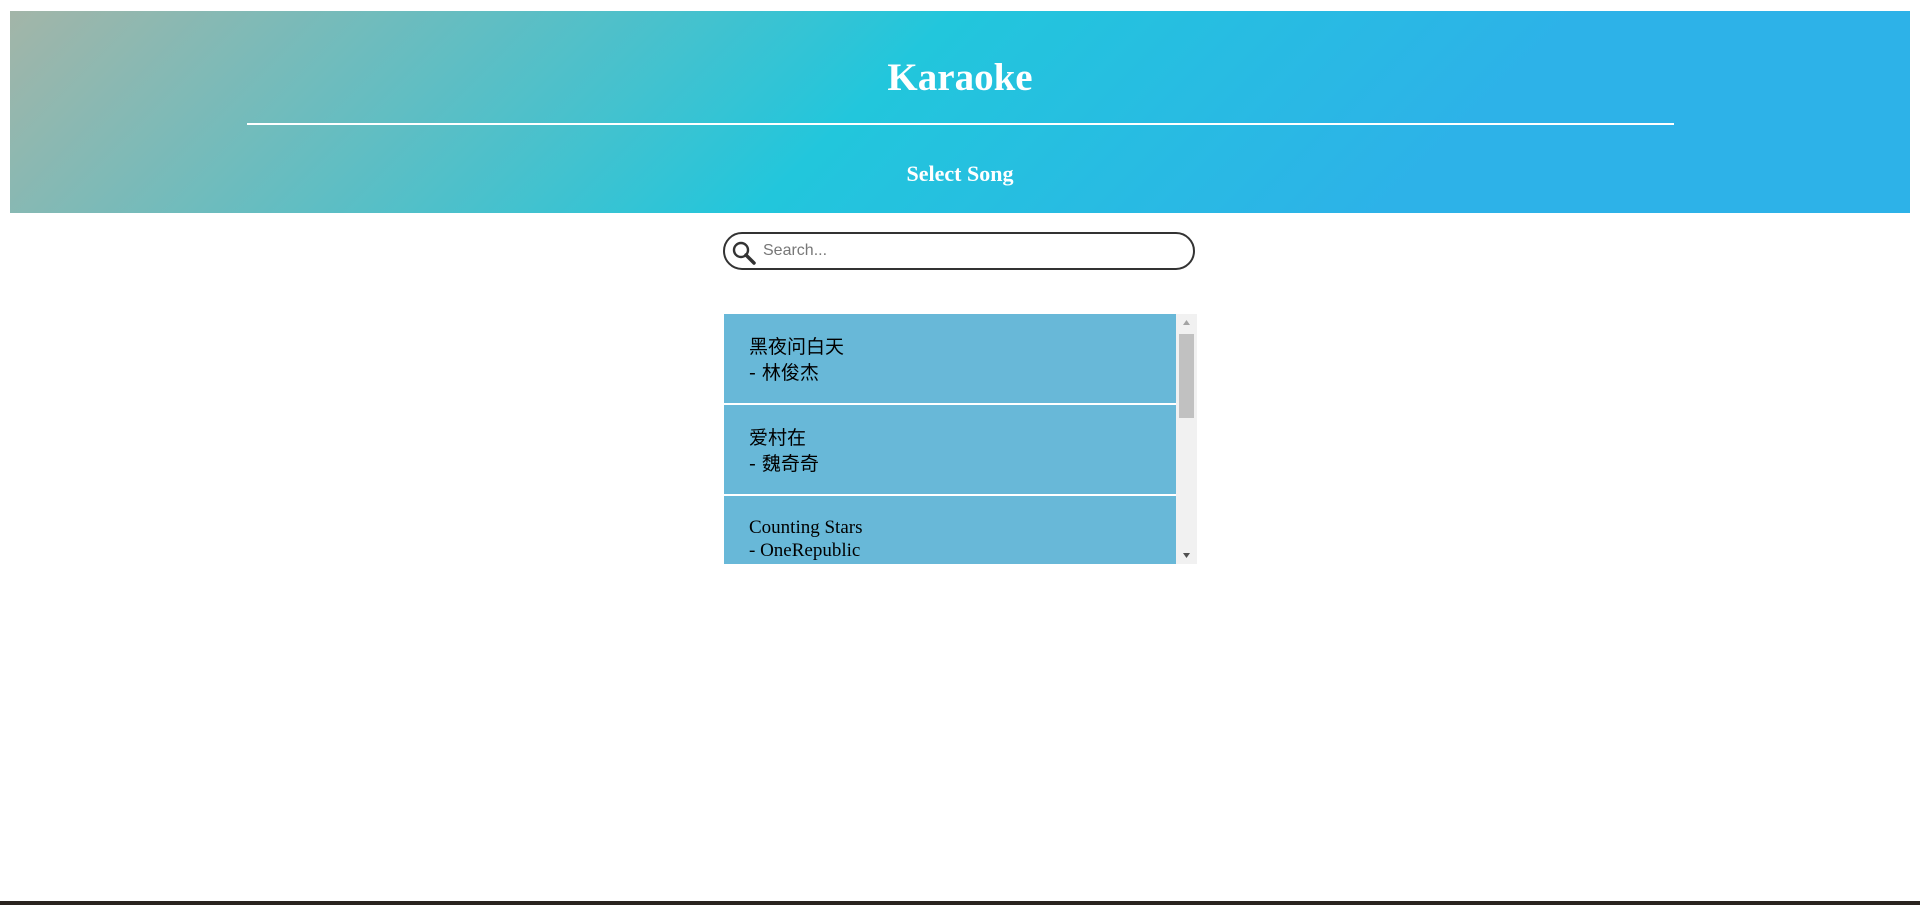 This screenshot has width=1920, height=905. What do you see at coordinates (806, 527) in the screenshot?
I see `song-title: Counting Stars` at bounding box center [806, 527].